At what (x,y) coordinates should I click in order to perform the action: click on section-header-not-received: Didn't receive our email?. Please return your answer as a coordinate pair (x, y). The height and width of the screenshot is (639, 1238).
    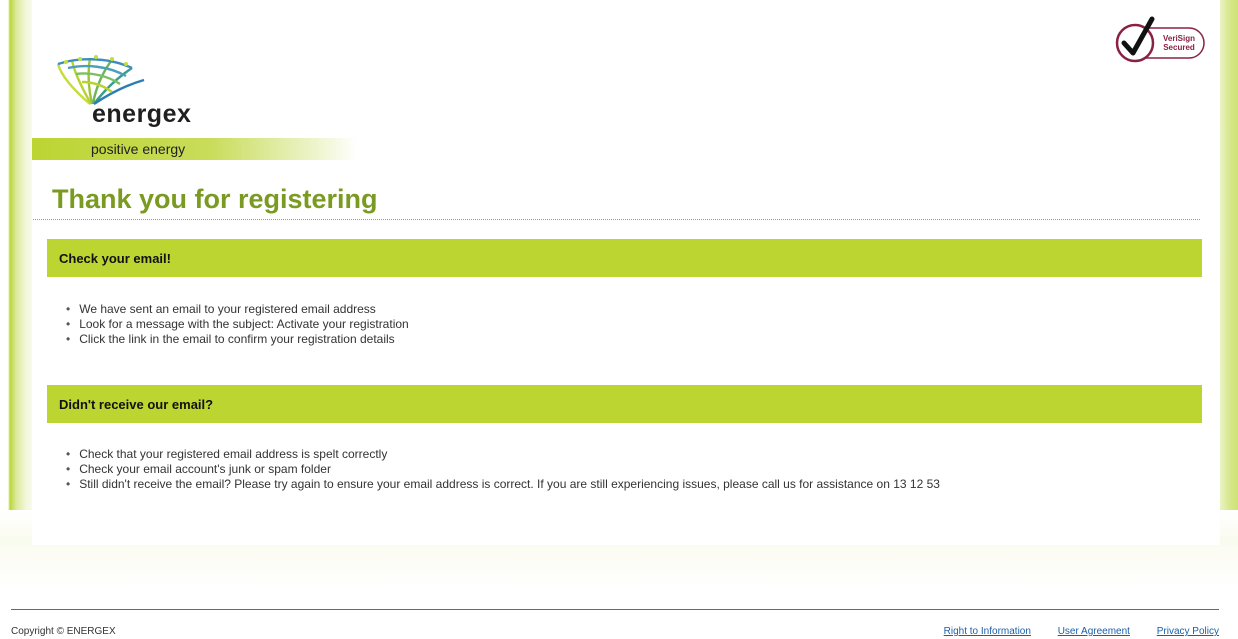
    Looking at the image, I should click on (624, 404).